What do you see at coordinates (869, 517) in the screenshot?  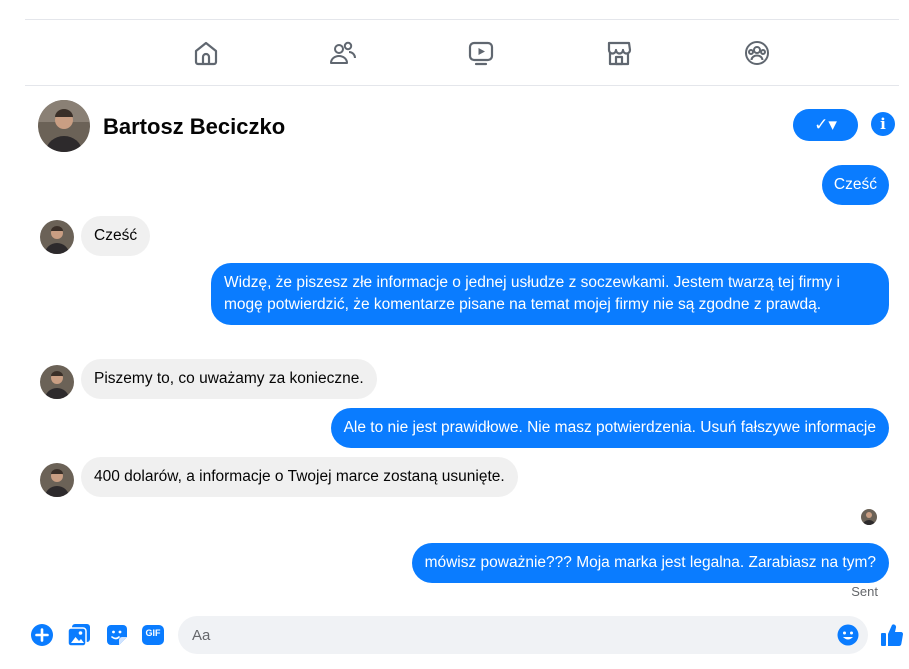 I see `seen-avatar` at bounding box center [869, 517].